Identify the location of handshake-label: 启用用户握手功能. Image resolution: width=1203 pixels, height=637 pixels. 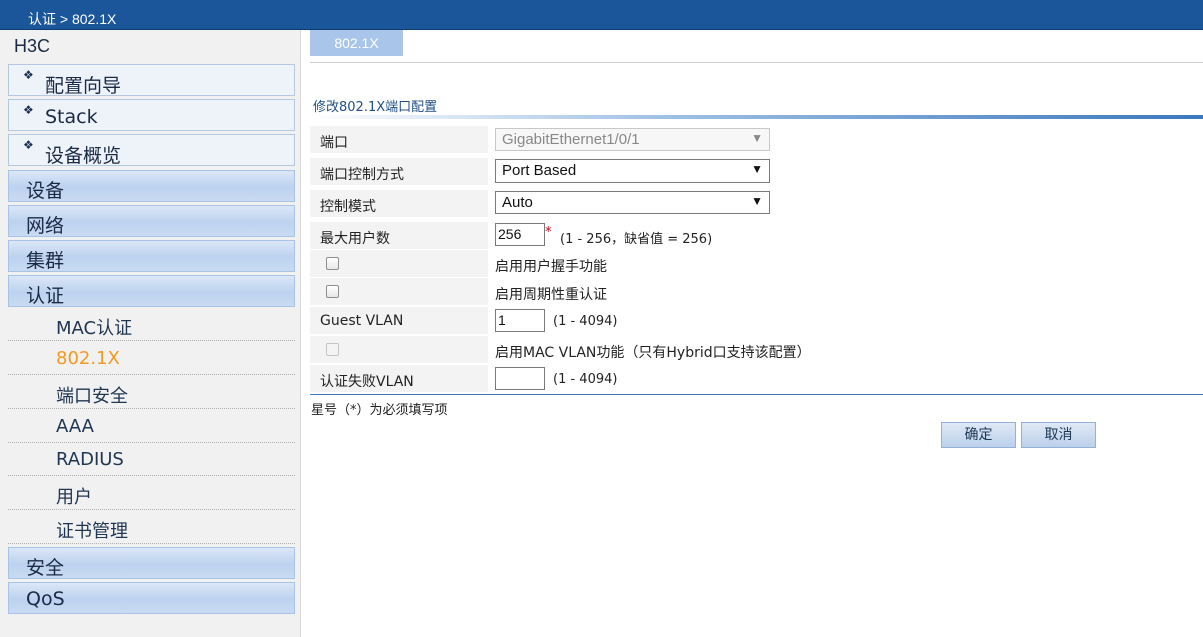
(551, 267).